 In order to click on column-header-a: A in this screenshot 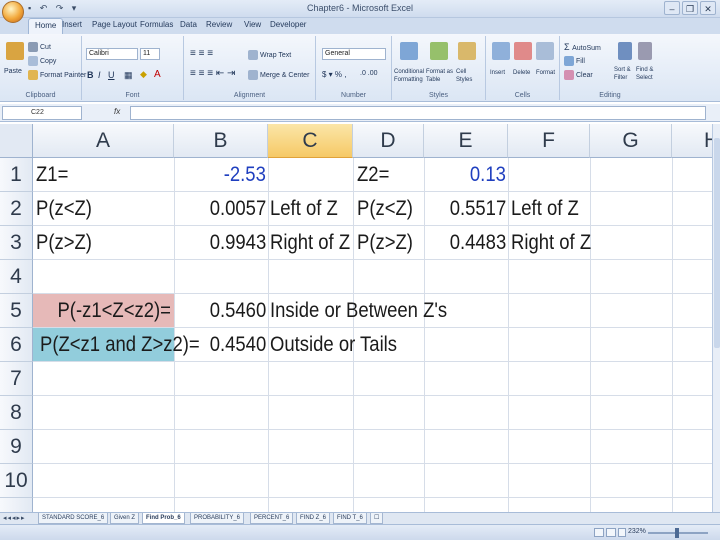, I will do `click(103, 141)`.